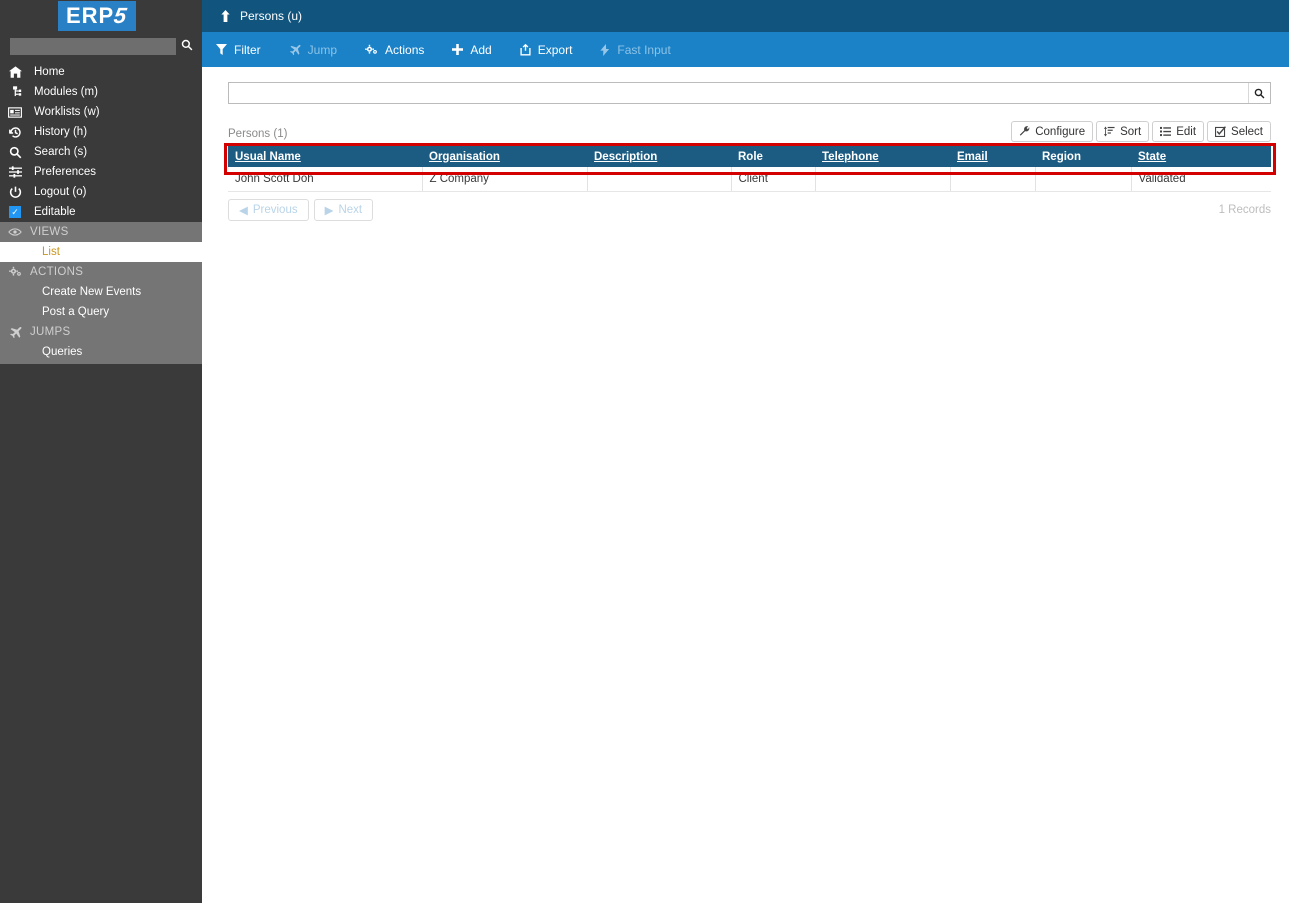 The image size is (1289, 903). I want to click on sidebar-section-actions: ACTIONS, so click(101, 272).